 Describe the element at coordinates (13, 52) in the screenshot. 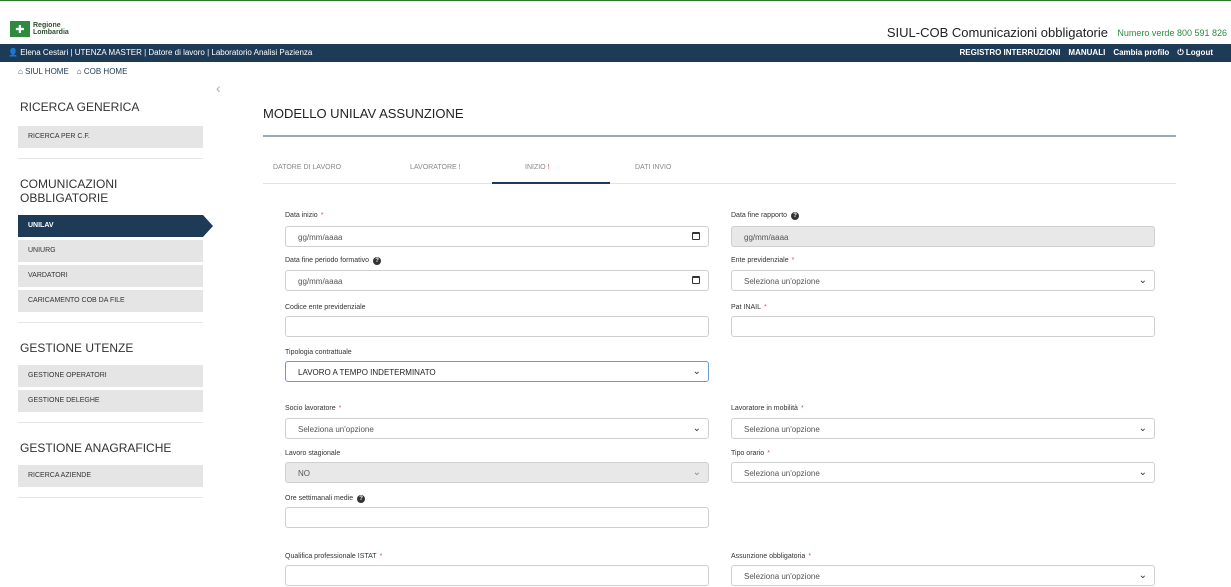

I see `user-icon: 👤` at that location.